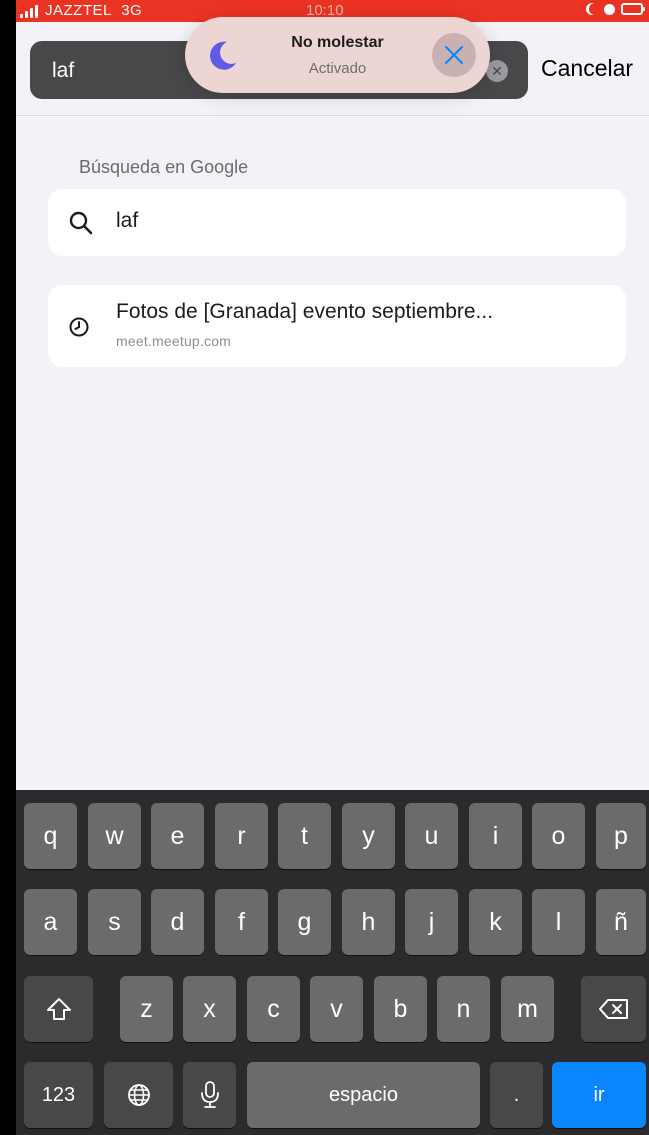  What do you see at coordinates (400, 1009) in the screenshot?
I see `key-b: b` at bounding box center [400, 1009].